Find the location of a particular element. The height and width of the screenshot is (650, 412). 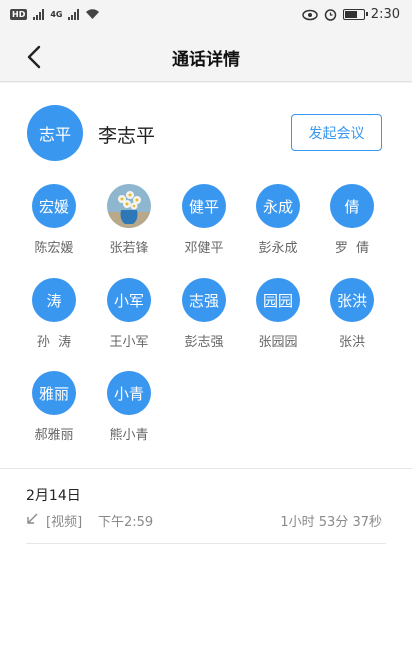

battery-level is located at coordinates (350, 14).